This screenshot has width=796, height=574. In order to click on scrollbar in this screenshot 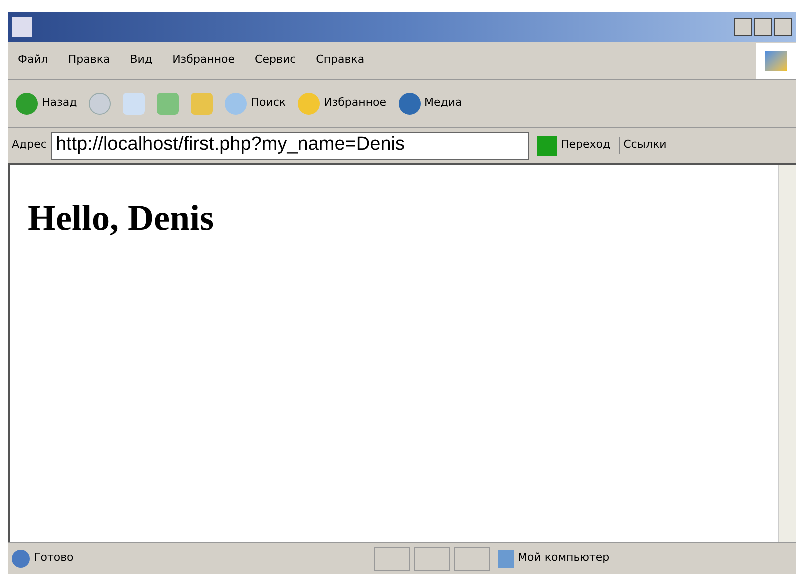, I will do `click(787, 353)`.